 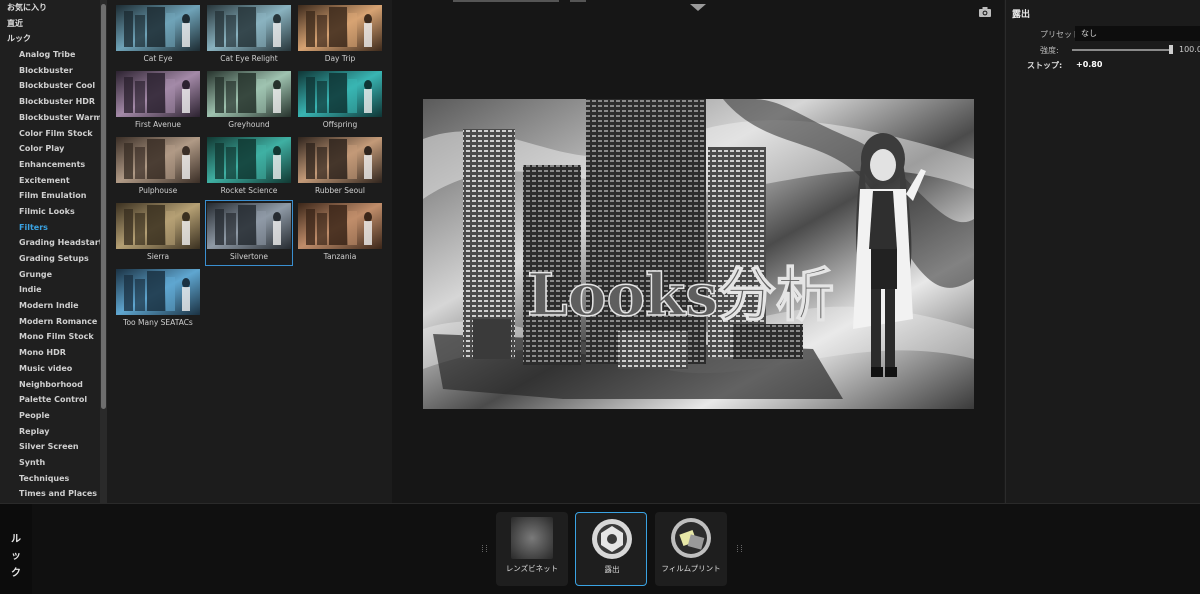 What do you see at coordinates (506, 1) in the screenshot?
I see `viewer-tab` at bounding box center [506, 1].